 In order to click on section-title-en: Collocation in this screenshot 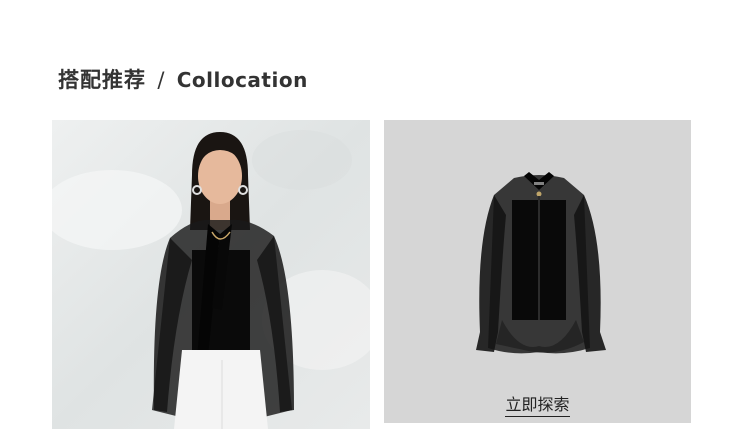, I will do `click(242, 80)`.